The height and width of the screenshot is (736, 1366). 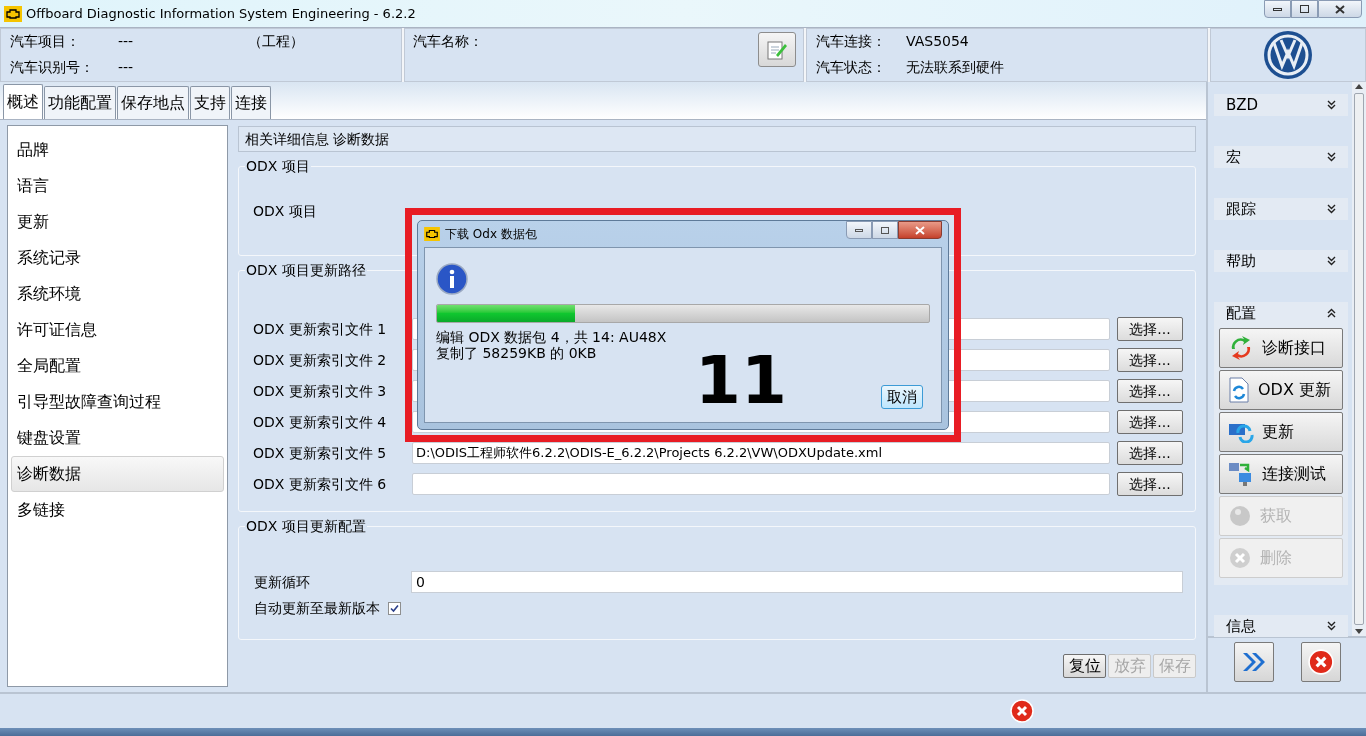 What do you see at coordinates (320, 329) in the screenshot?
I see `field-label: ODX 更新索引文件 1` at bounding box center [320, 329].